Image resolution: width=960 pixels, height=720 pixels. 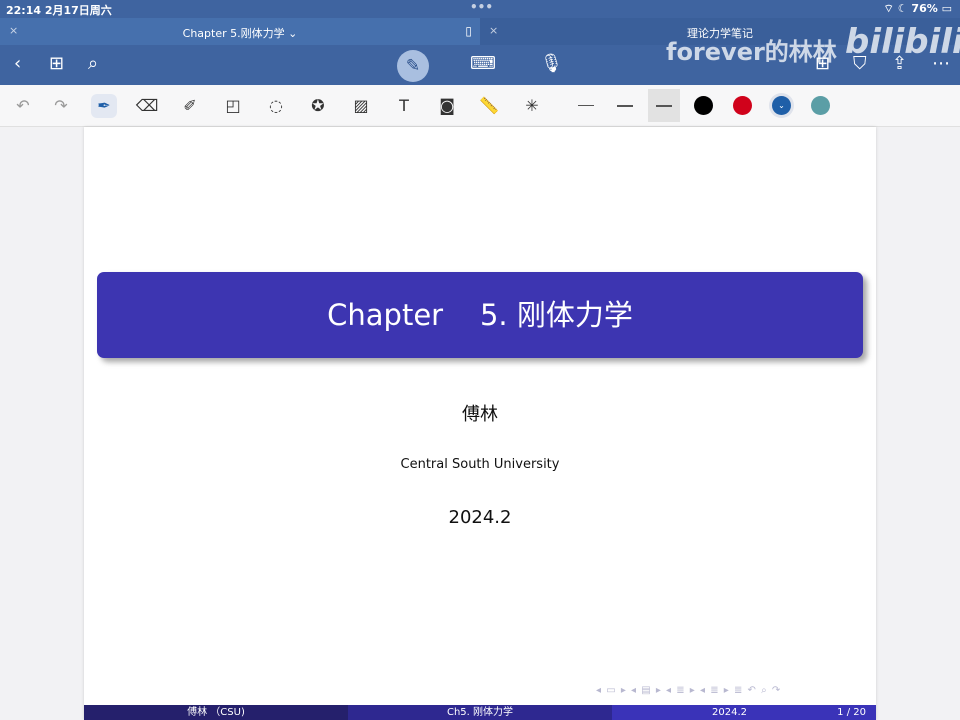 What do you see at coordinates (729, 712) in the screenshot?
I see `footer-date: 2024.2` at bounding box center [729, 712].